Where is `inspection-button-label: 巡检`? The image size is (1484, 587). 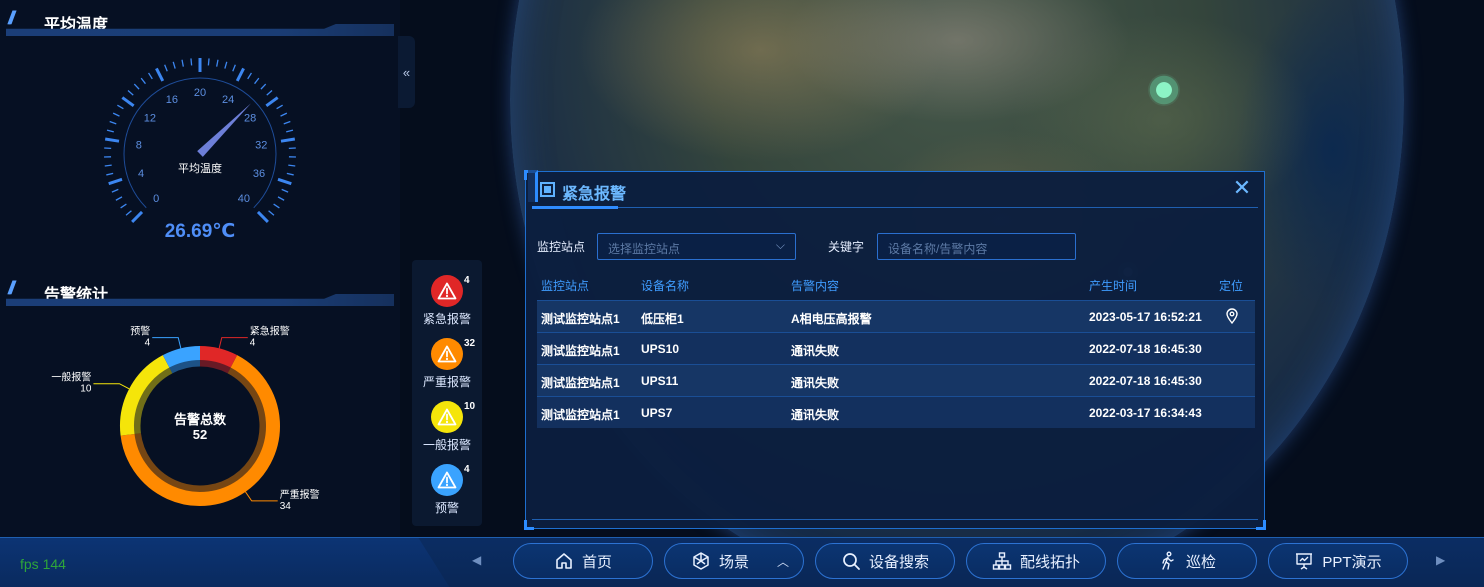 inspection-button-label: 巡检 is located at coordinates (1200, 562).